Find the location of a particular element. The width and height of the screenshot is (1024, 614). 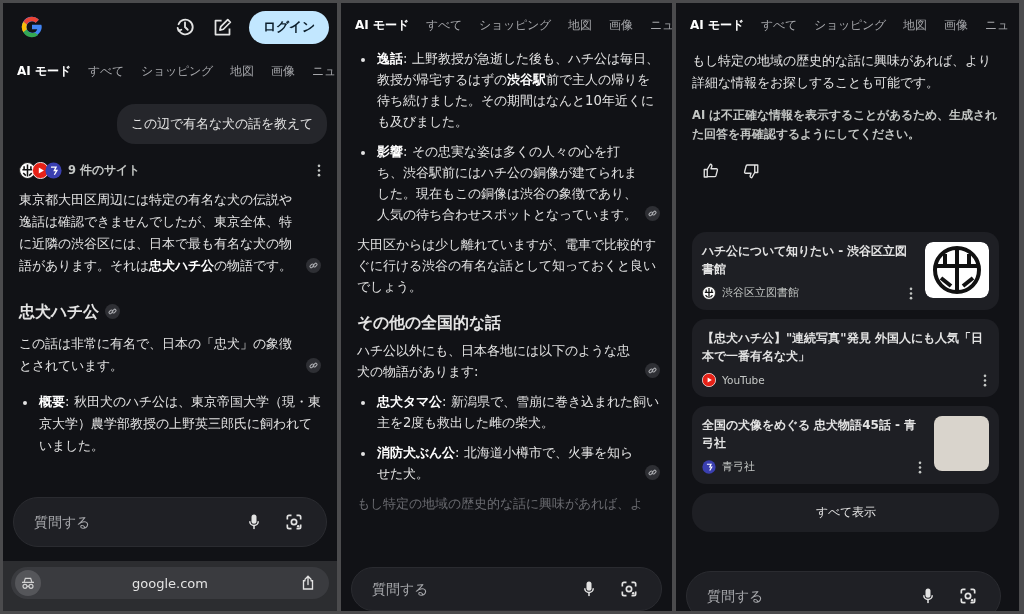

source-site: YouTube is located at coordinates (743, 380).